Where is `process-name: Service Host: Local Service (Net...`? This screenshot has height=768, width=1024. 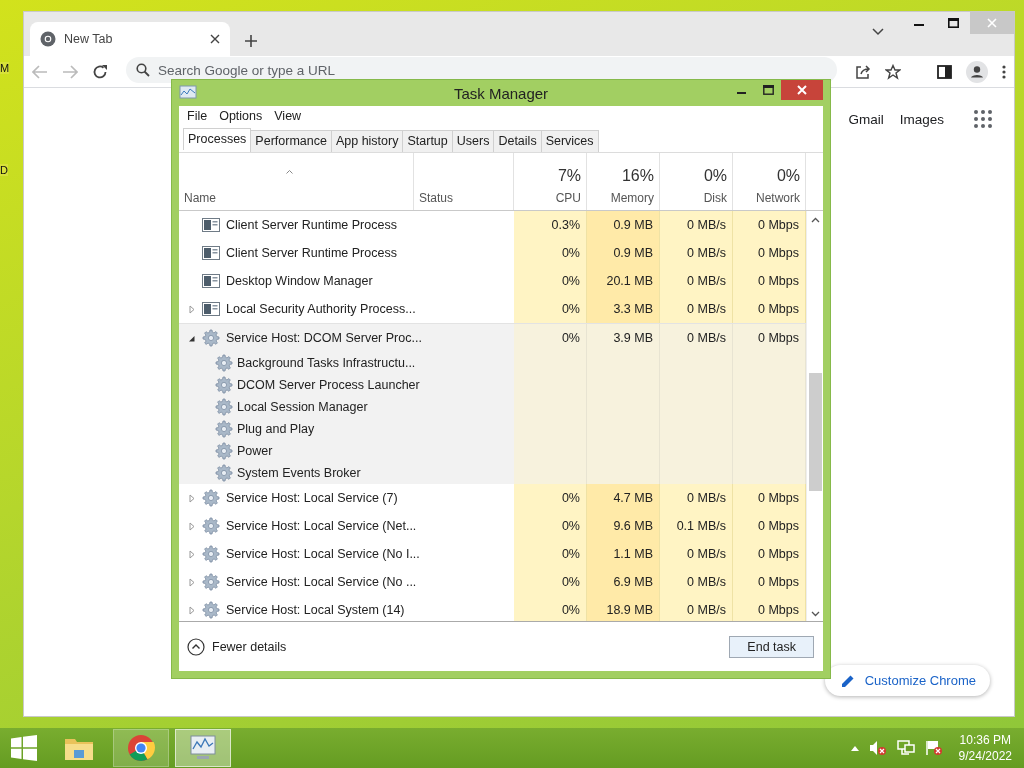
process-name: Service Host: Local Service (Net... is located at coordinates (321, 526).